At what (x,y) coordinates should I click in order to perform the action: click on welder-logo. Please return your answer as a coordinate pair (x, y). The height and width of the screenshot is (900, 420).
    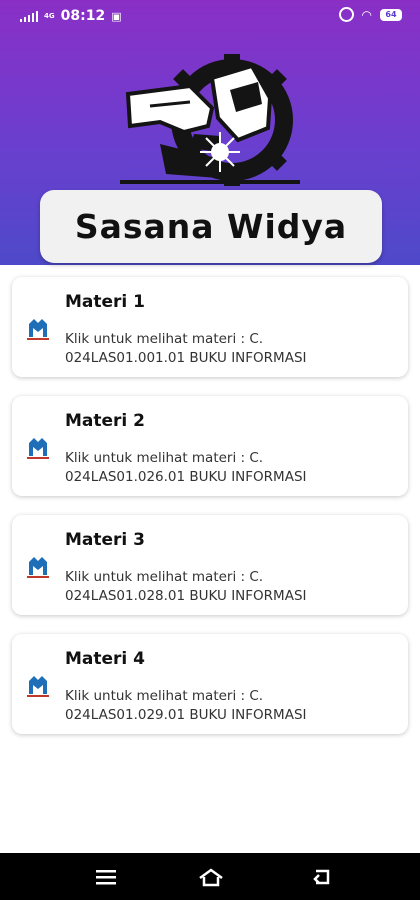
    Looking at the image, I should click on (210, 120).